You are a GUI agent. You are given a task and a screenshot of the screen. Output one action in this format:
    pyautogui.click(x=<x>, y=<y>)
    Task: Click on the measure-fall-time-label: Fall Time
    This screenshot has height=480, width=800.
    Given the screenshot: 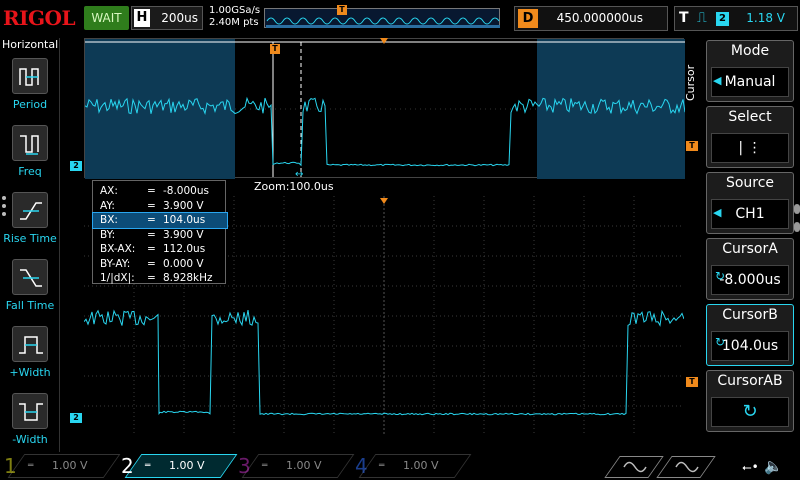 What is the action you would take?
    pyautogui.click(x=30, y=305)
    